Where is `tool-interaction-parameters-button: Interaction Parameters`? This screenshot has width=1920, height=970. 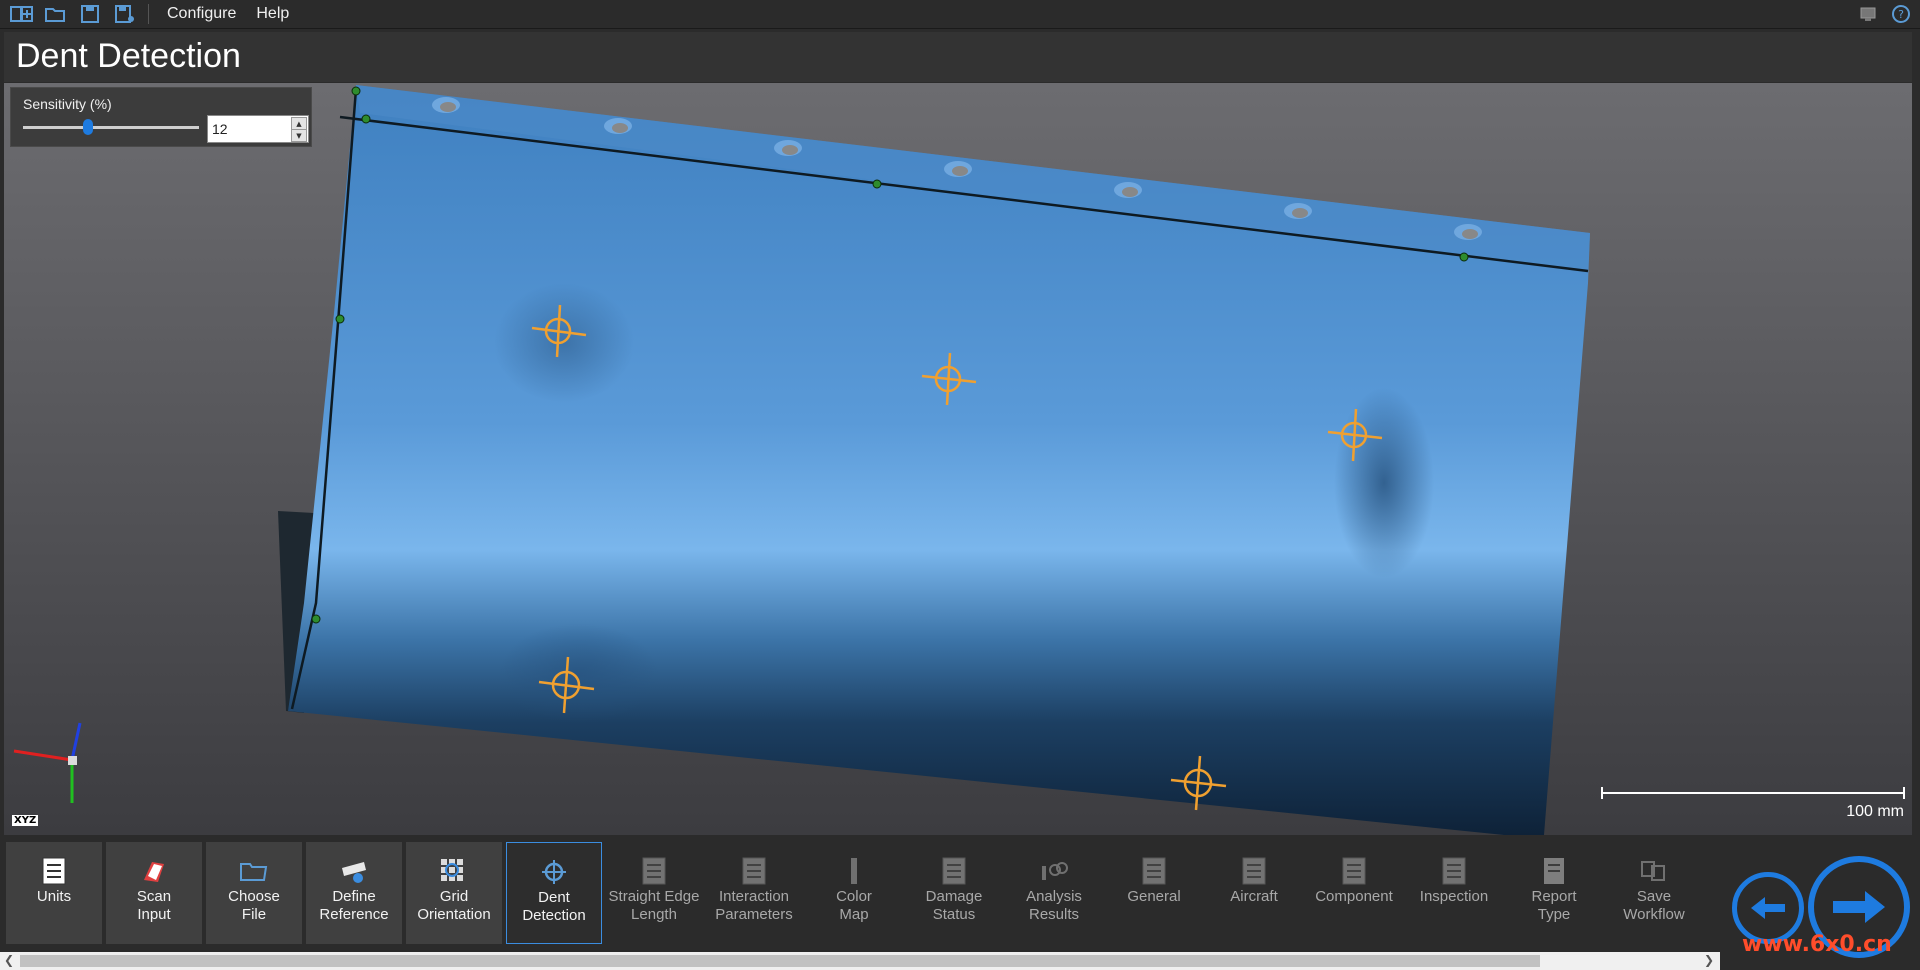
tool-interaction-parameters-button: Interaction Parameters is located at coordinates (754, 893).